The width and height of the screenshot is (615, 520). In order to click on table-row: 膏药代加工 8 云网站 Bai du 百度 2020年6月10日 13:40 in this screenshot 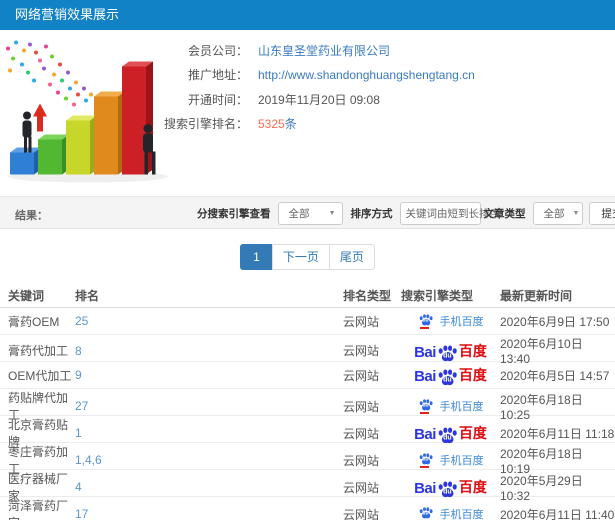, I will do `click(307, 350)`.